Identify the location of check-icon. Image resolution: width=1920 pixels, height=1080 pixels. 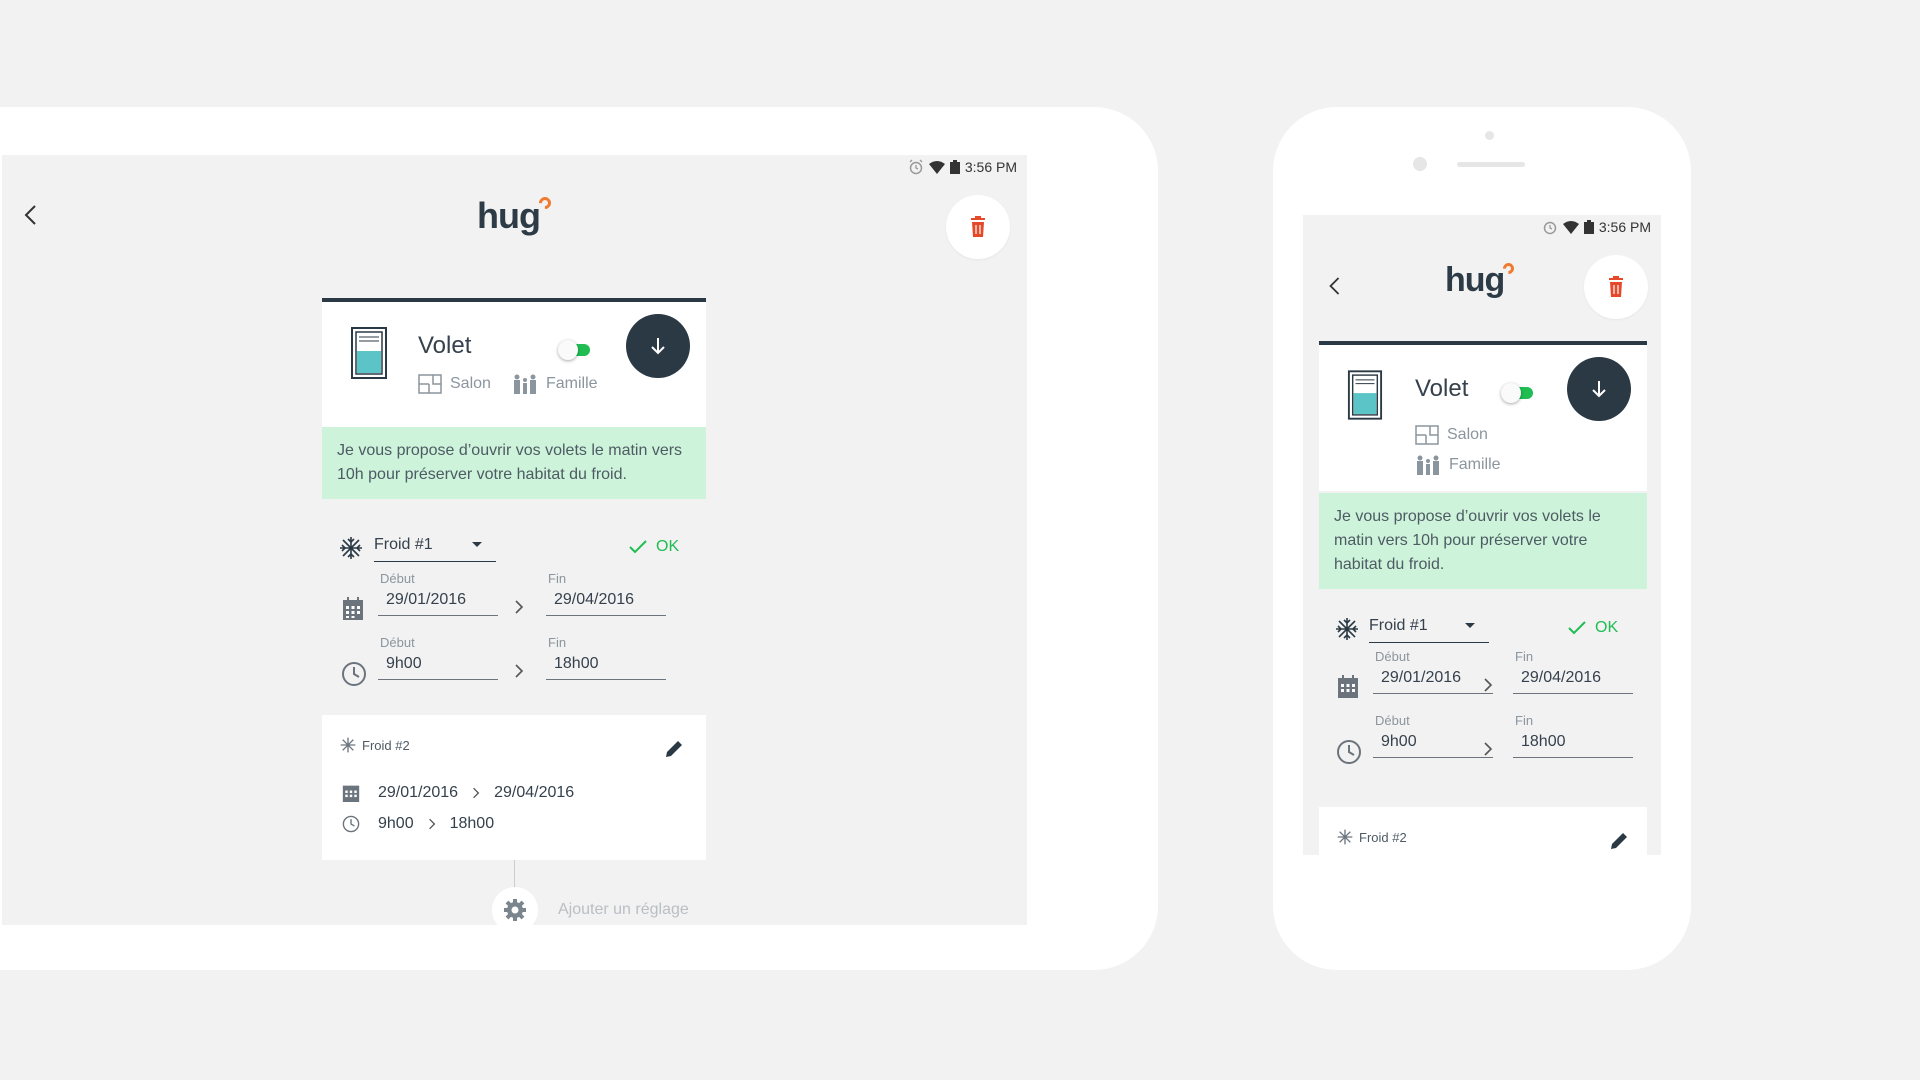
(1577, 628).